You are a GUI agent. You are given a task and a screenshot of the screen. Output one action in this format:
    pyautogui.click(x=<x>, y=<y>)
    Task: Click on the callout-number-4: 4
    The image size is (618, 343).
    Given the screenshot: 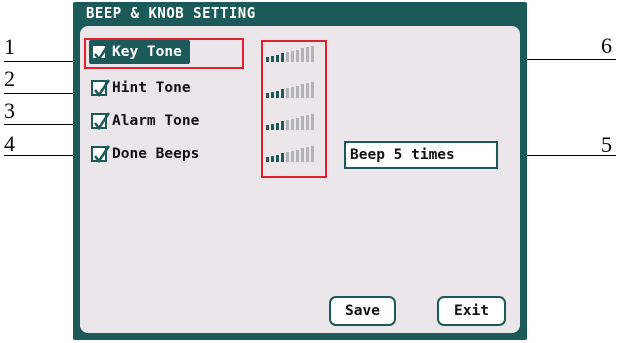 What is the action you would take?
    pyautogui.click(x=9, y=143)
    